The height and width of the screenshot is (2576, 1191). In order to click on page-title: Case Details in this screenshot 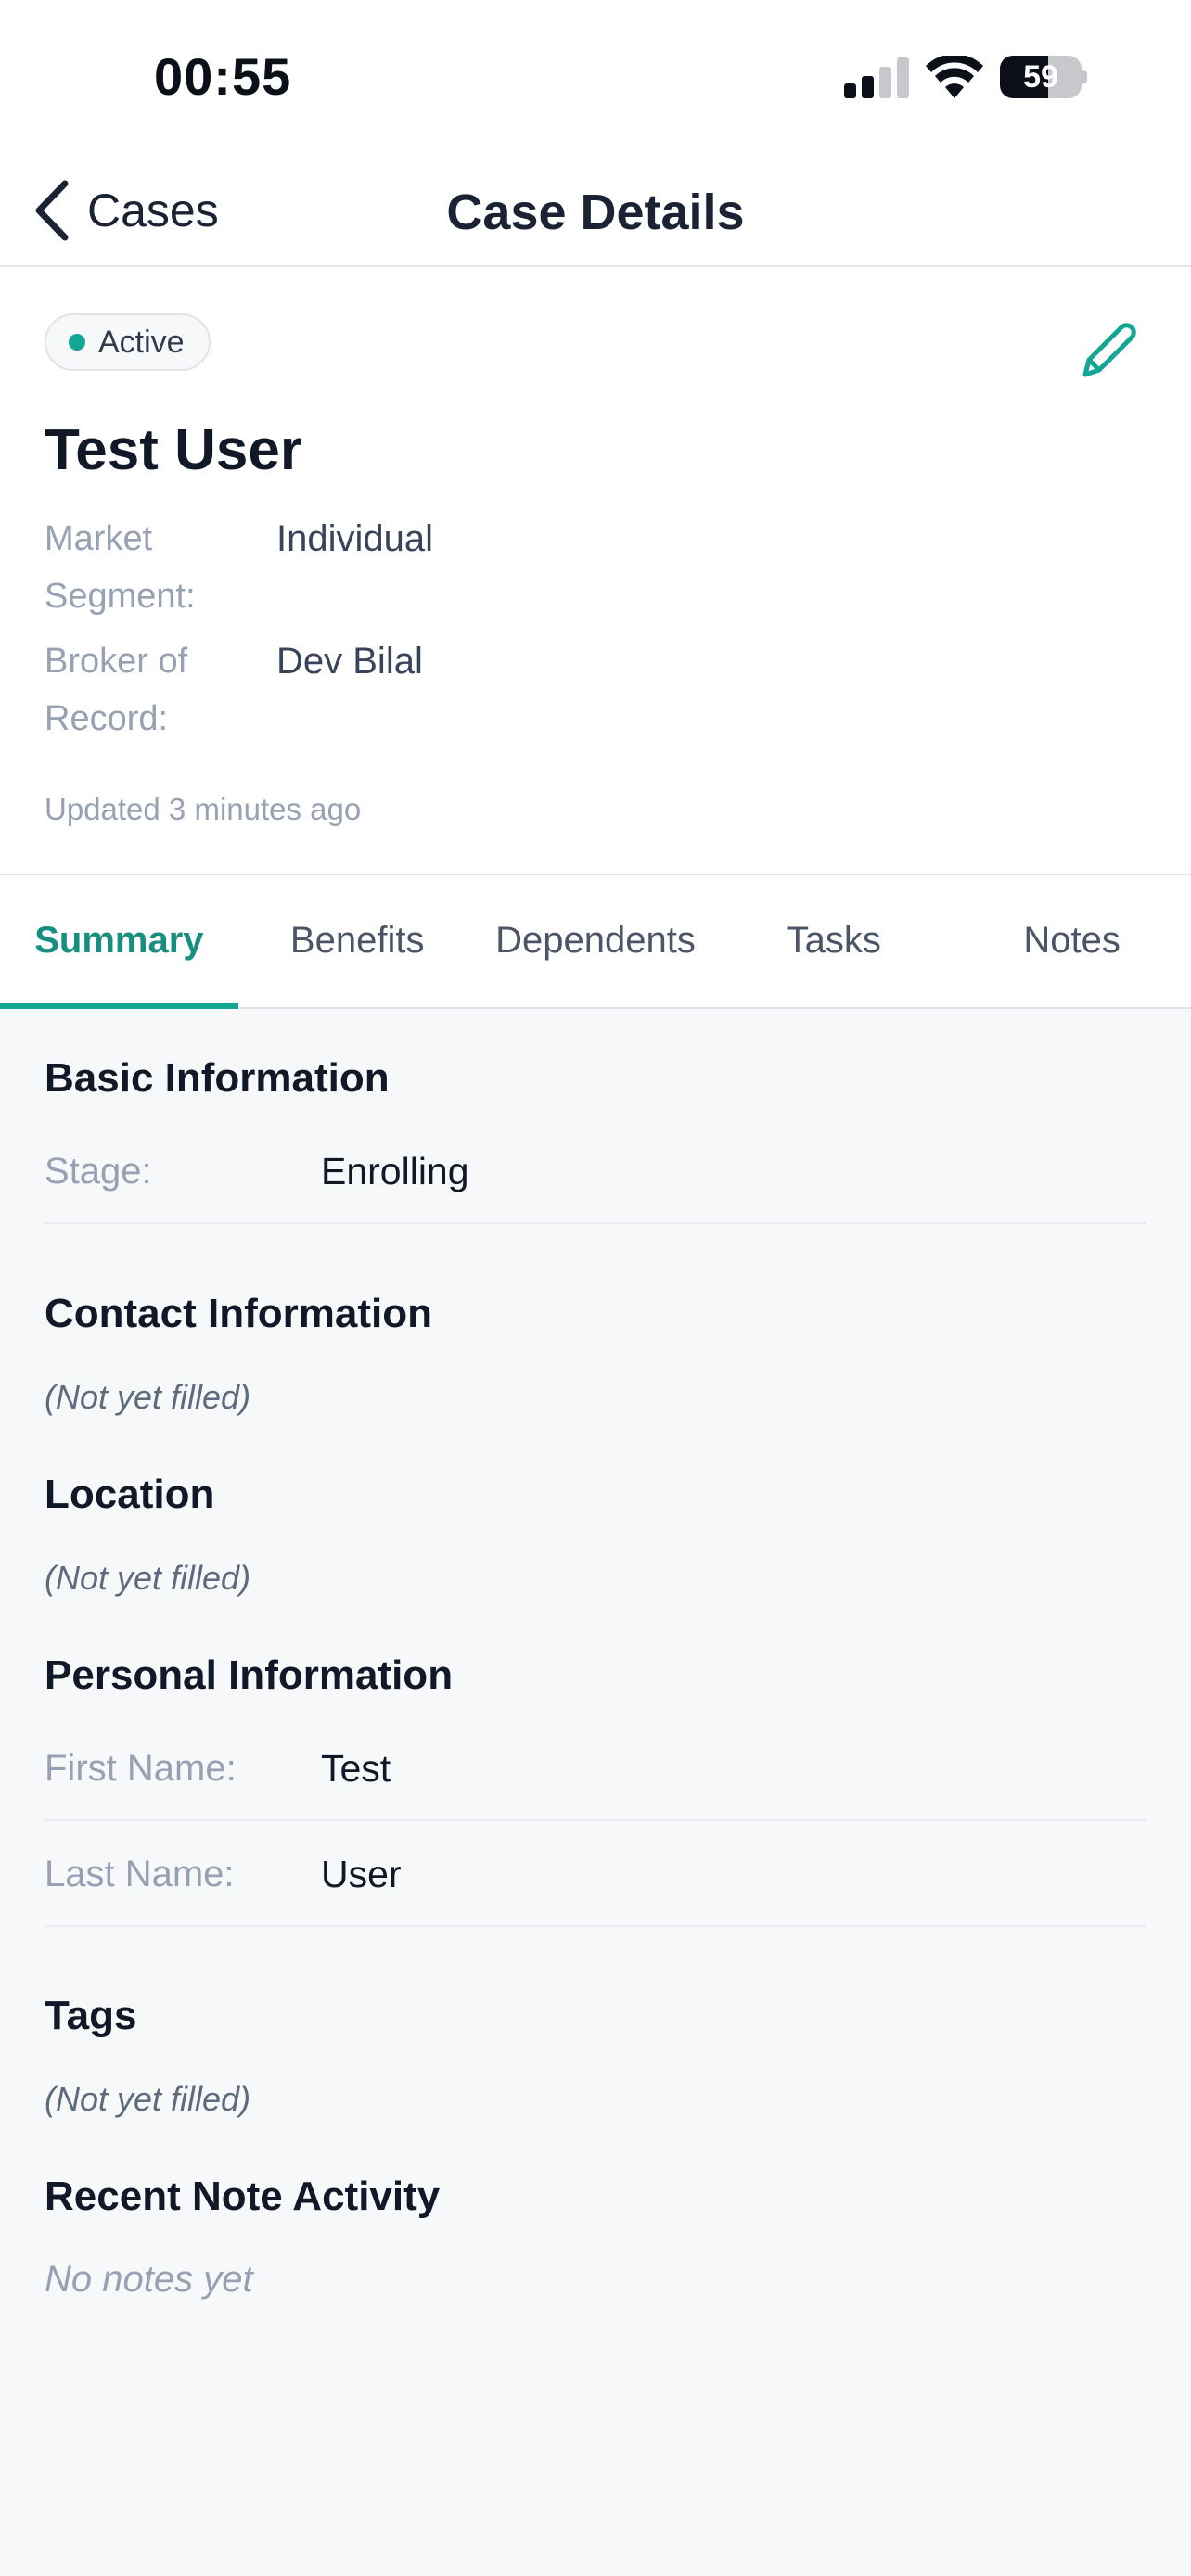, I will do `click(595, 212)`.